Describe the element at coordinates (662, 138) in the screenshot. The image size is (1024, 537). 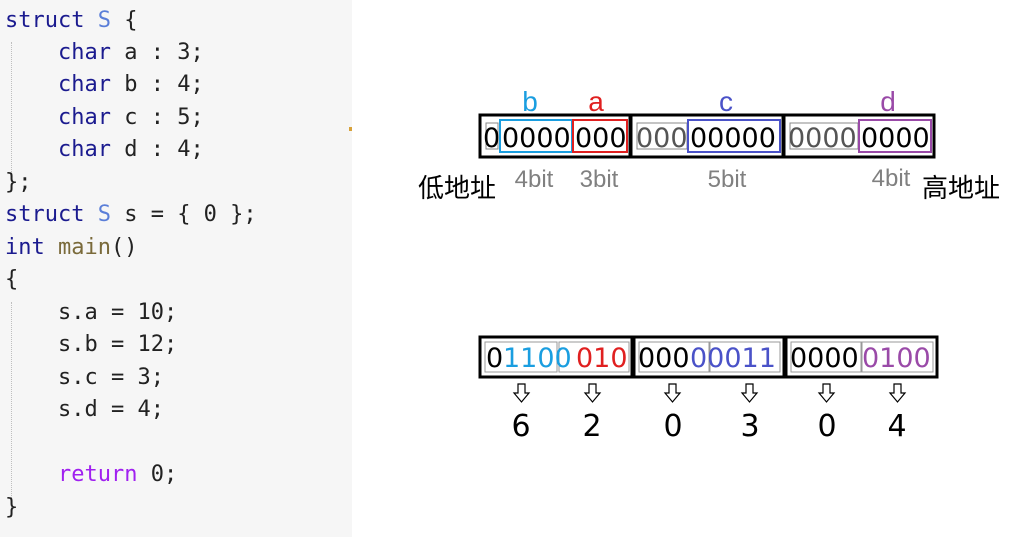
I see `top-byte-2-lead-bits: 000` at that location.